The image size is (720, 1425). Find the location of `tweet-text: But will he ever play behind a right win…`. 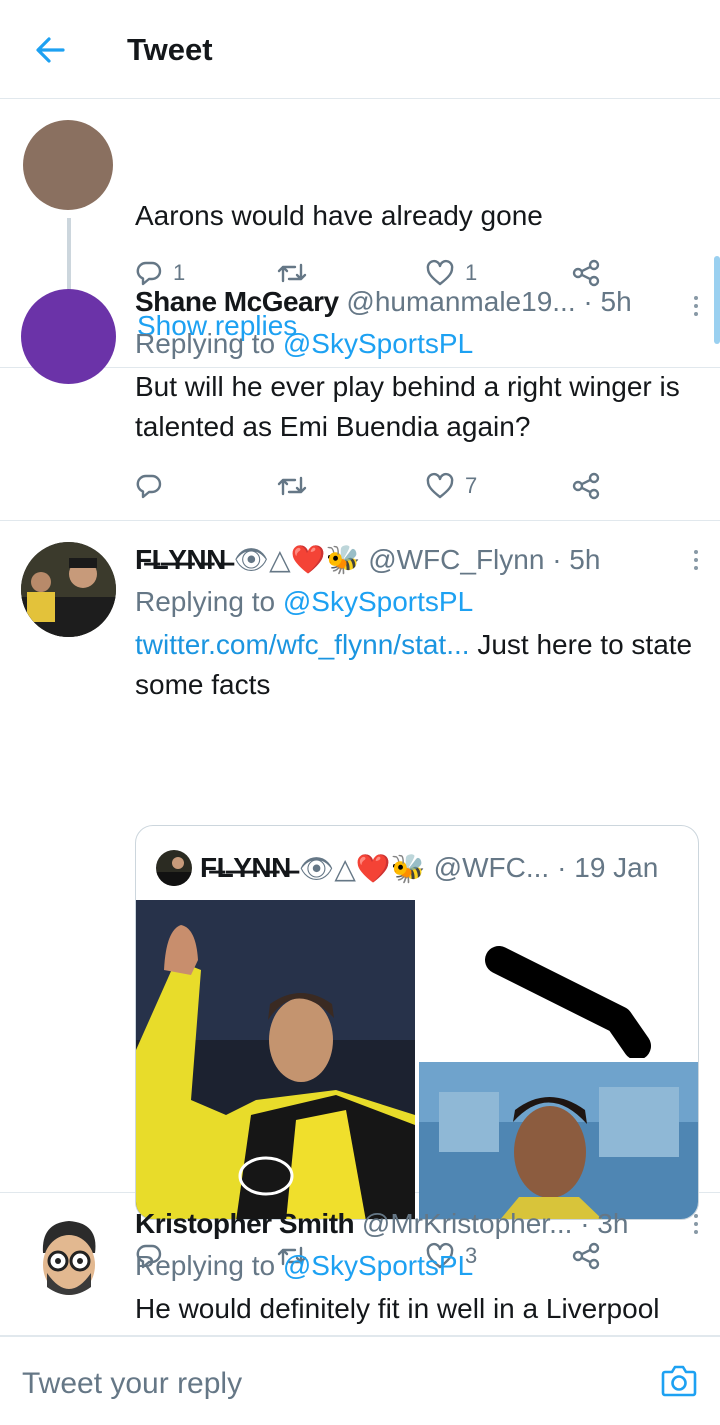

tweet-text: But will he ever play behind a right win… is located at coordinates (407, 406).